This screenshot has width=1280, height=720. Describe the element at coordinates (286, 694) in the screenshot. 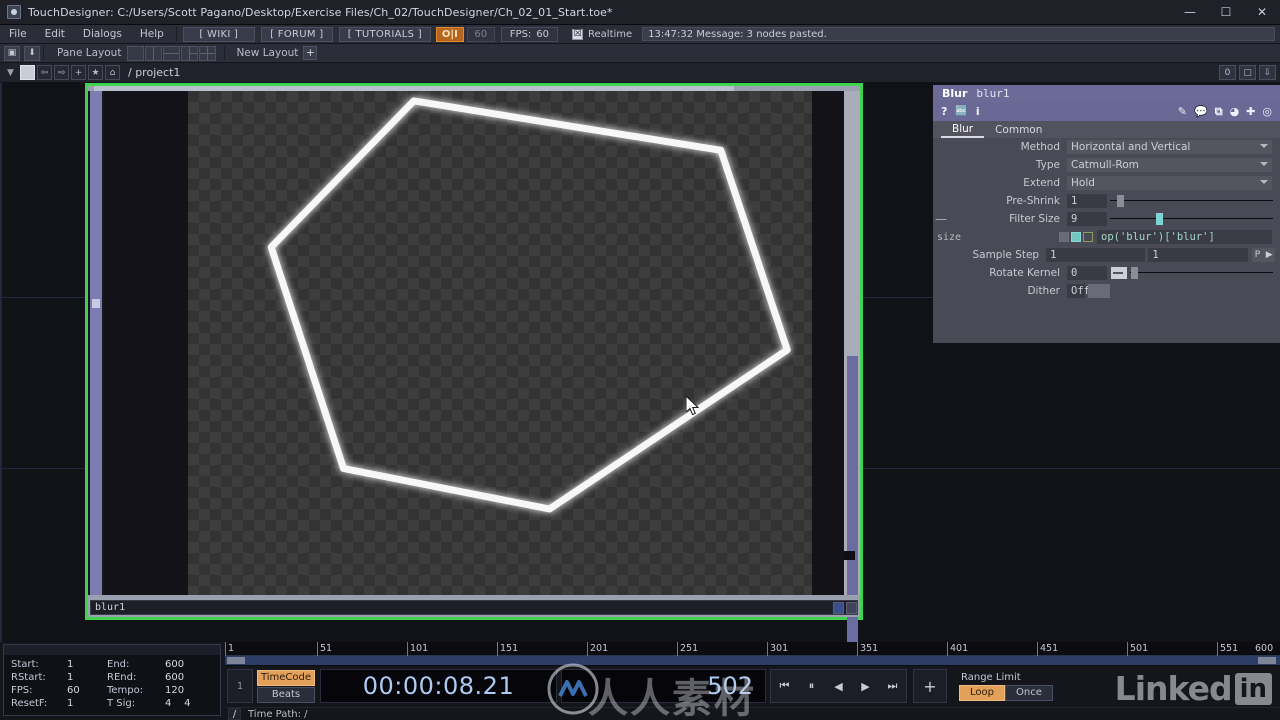

I see `beats-mode-button: Beats` at that location.